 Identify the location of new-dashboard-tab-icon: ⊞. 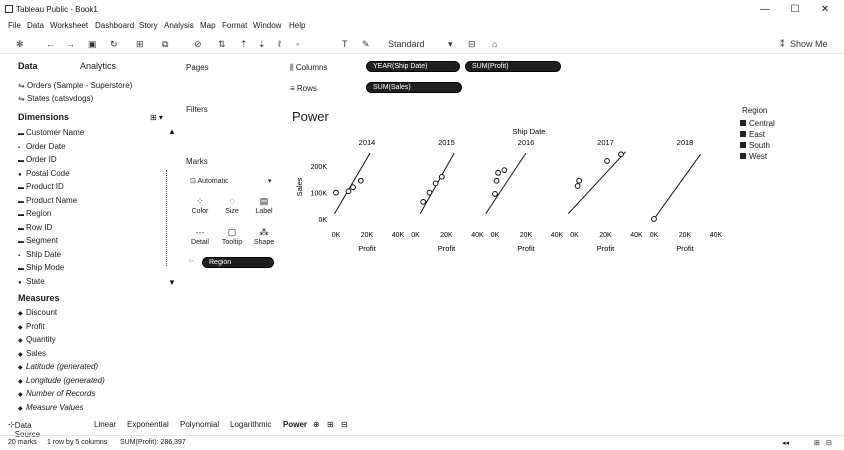
(330, 424).